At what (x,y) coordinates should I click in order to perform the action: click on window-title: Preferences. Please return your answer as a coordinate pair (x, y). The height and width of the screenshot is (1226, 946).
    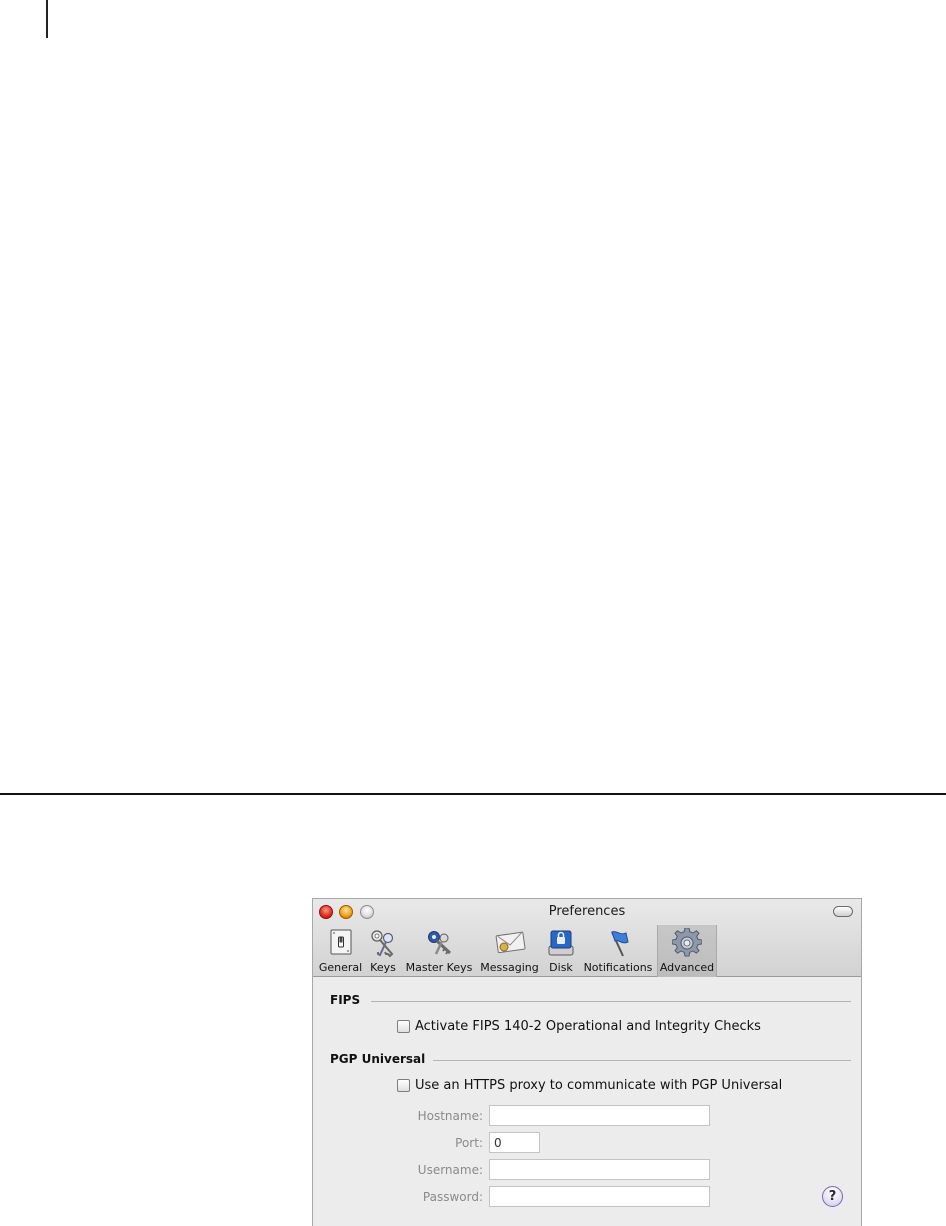
    Looking at the image, I should click on (587, 911).